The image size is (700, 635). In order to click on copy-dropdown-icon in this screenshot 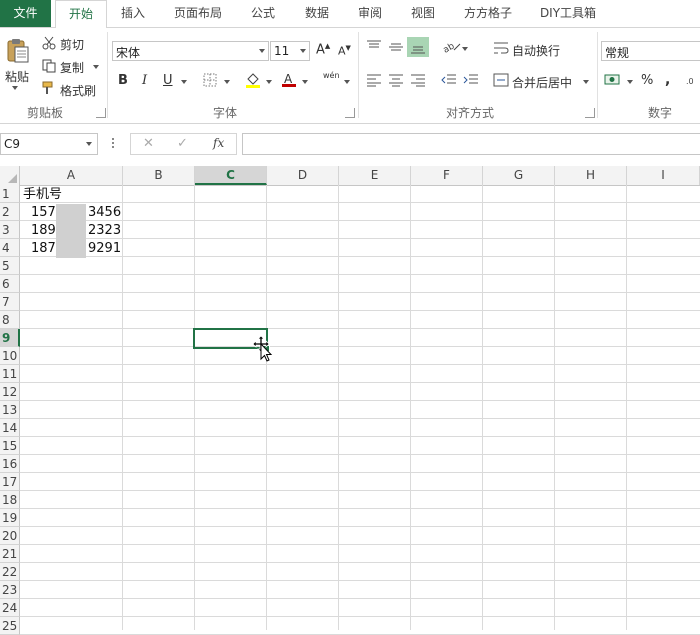, I will do `click(96, 67)`.